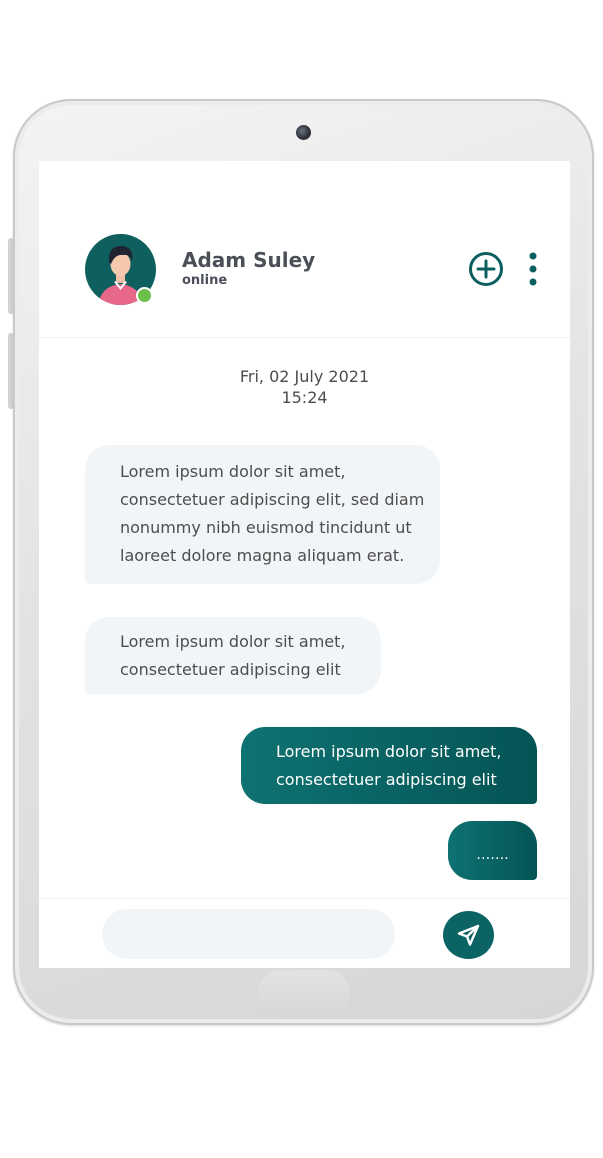 This screenshot has width=603, height=1158. I want to click on message-composer, so click(304, 933).